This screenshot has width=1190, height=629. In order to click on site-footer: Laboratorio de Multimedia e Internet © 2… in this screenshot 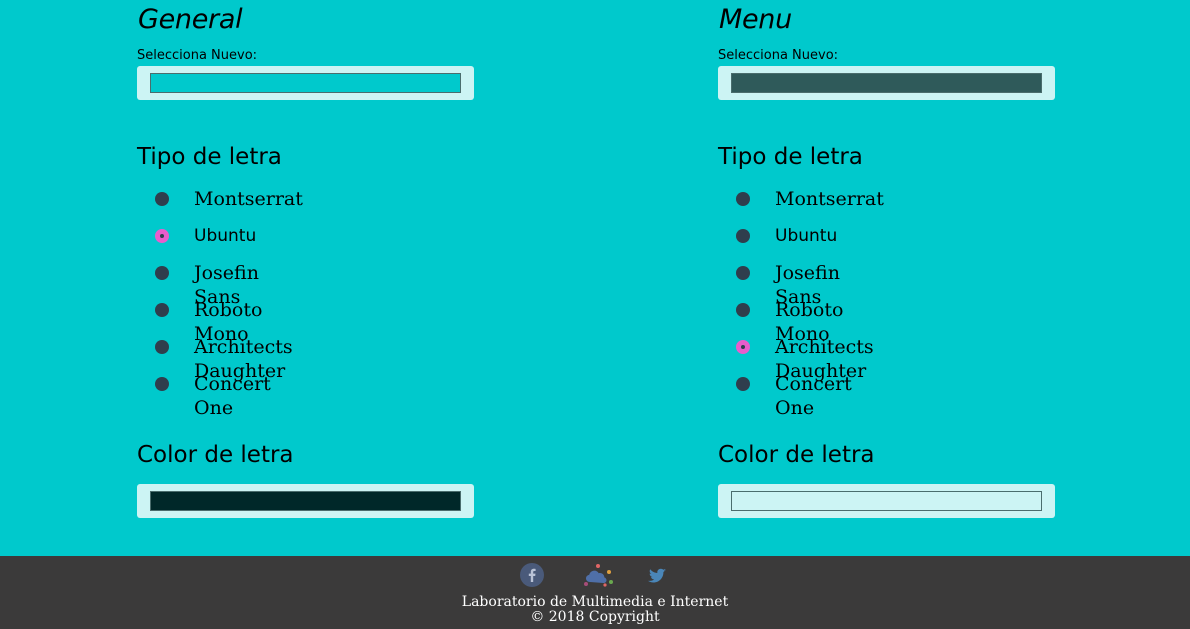, I will do `click(595, 592)`.